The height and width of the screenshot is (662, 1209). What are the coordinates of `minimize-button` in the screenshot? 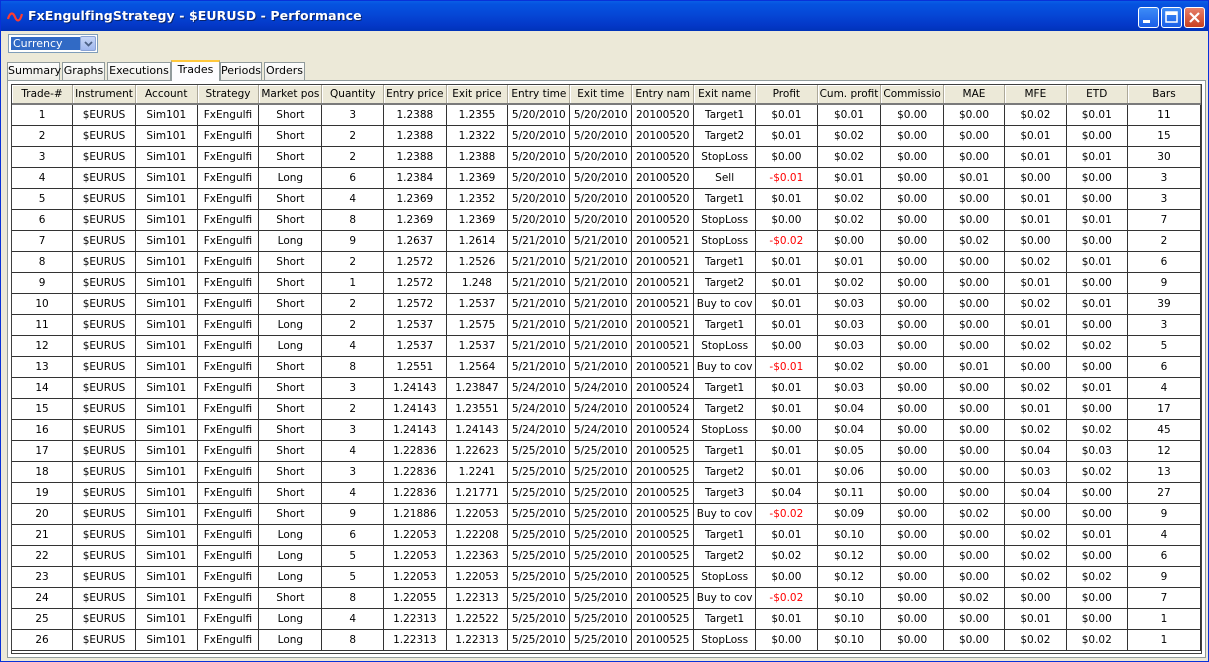 It's located at (1148, 17).